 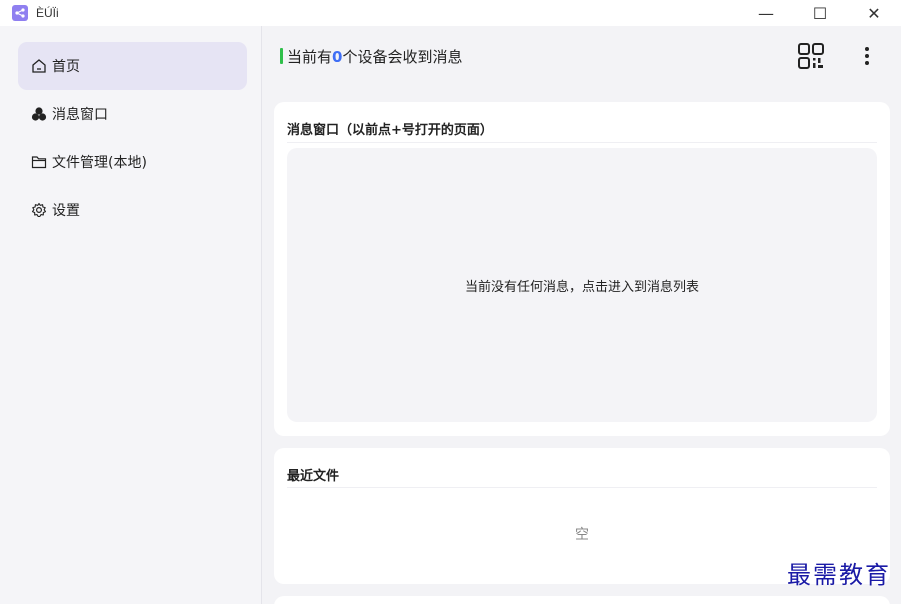 What do you see at coordinates (582, 535) in the screenshot?
I see `empty-files-text: 空` at bounding box center [582, 535].